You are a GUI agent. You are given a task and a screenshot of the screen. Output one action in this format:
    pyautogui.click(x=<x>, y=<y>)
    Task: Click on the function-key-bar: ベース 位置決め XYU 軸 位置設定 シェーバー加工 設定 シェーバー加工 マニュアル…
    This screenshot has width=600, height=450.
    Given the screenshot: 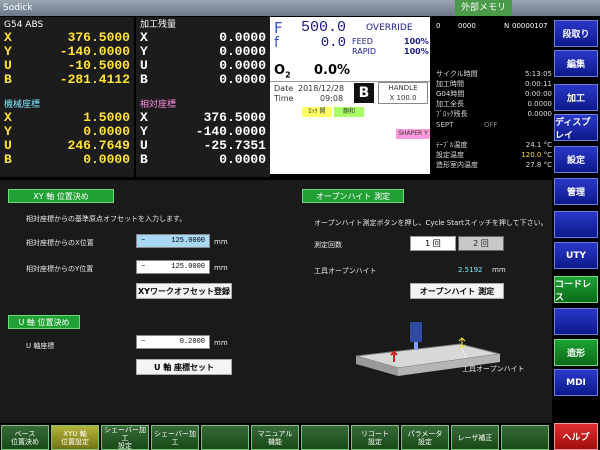 What is the action you would take?
    pyautogui.click(x=276, y=437)
    